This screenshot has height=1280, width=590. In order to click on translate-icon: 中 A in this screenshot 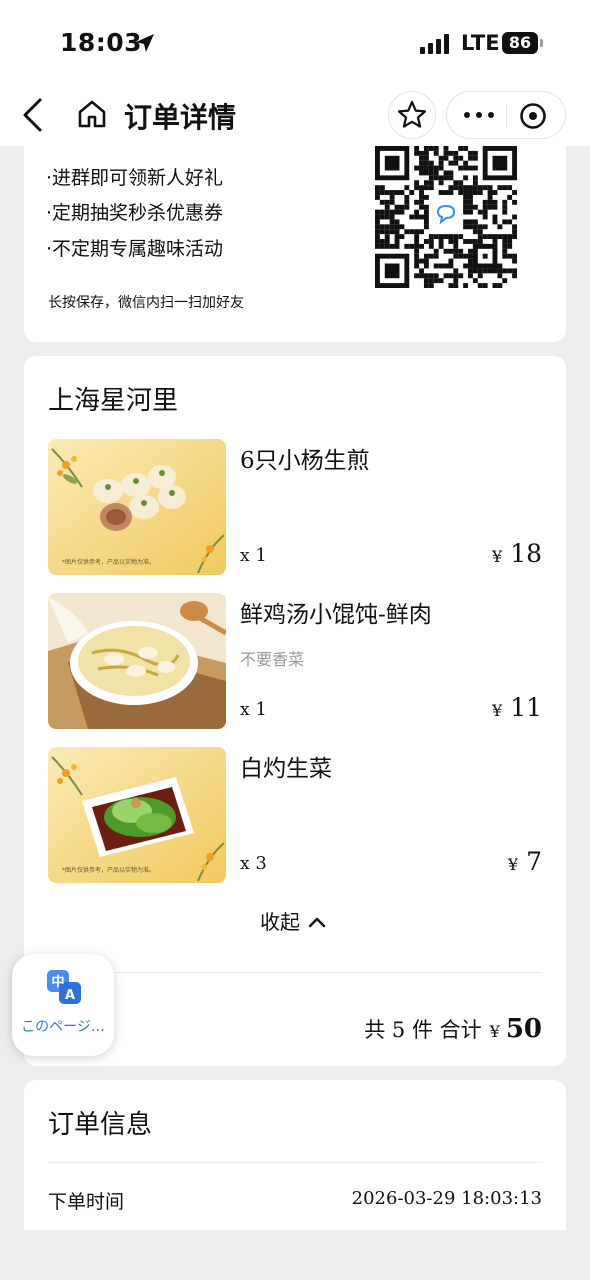, I will do `click(64, 987)`.